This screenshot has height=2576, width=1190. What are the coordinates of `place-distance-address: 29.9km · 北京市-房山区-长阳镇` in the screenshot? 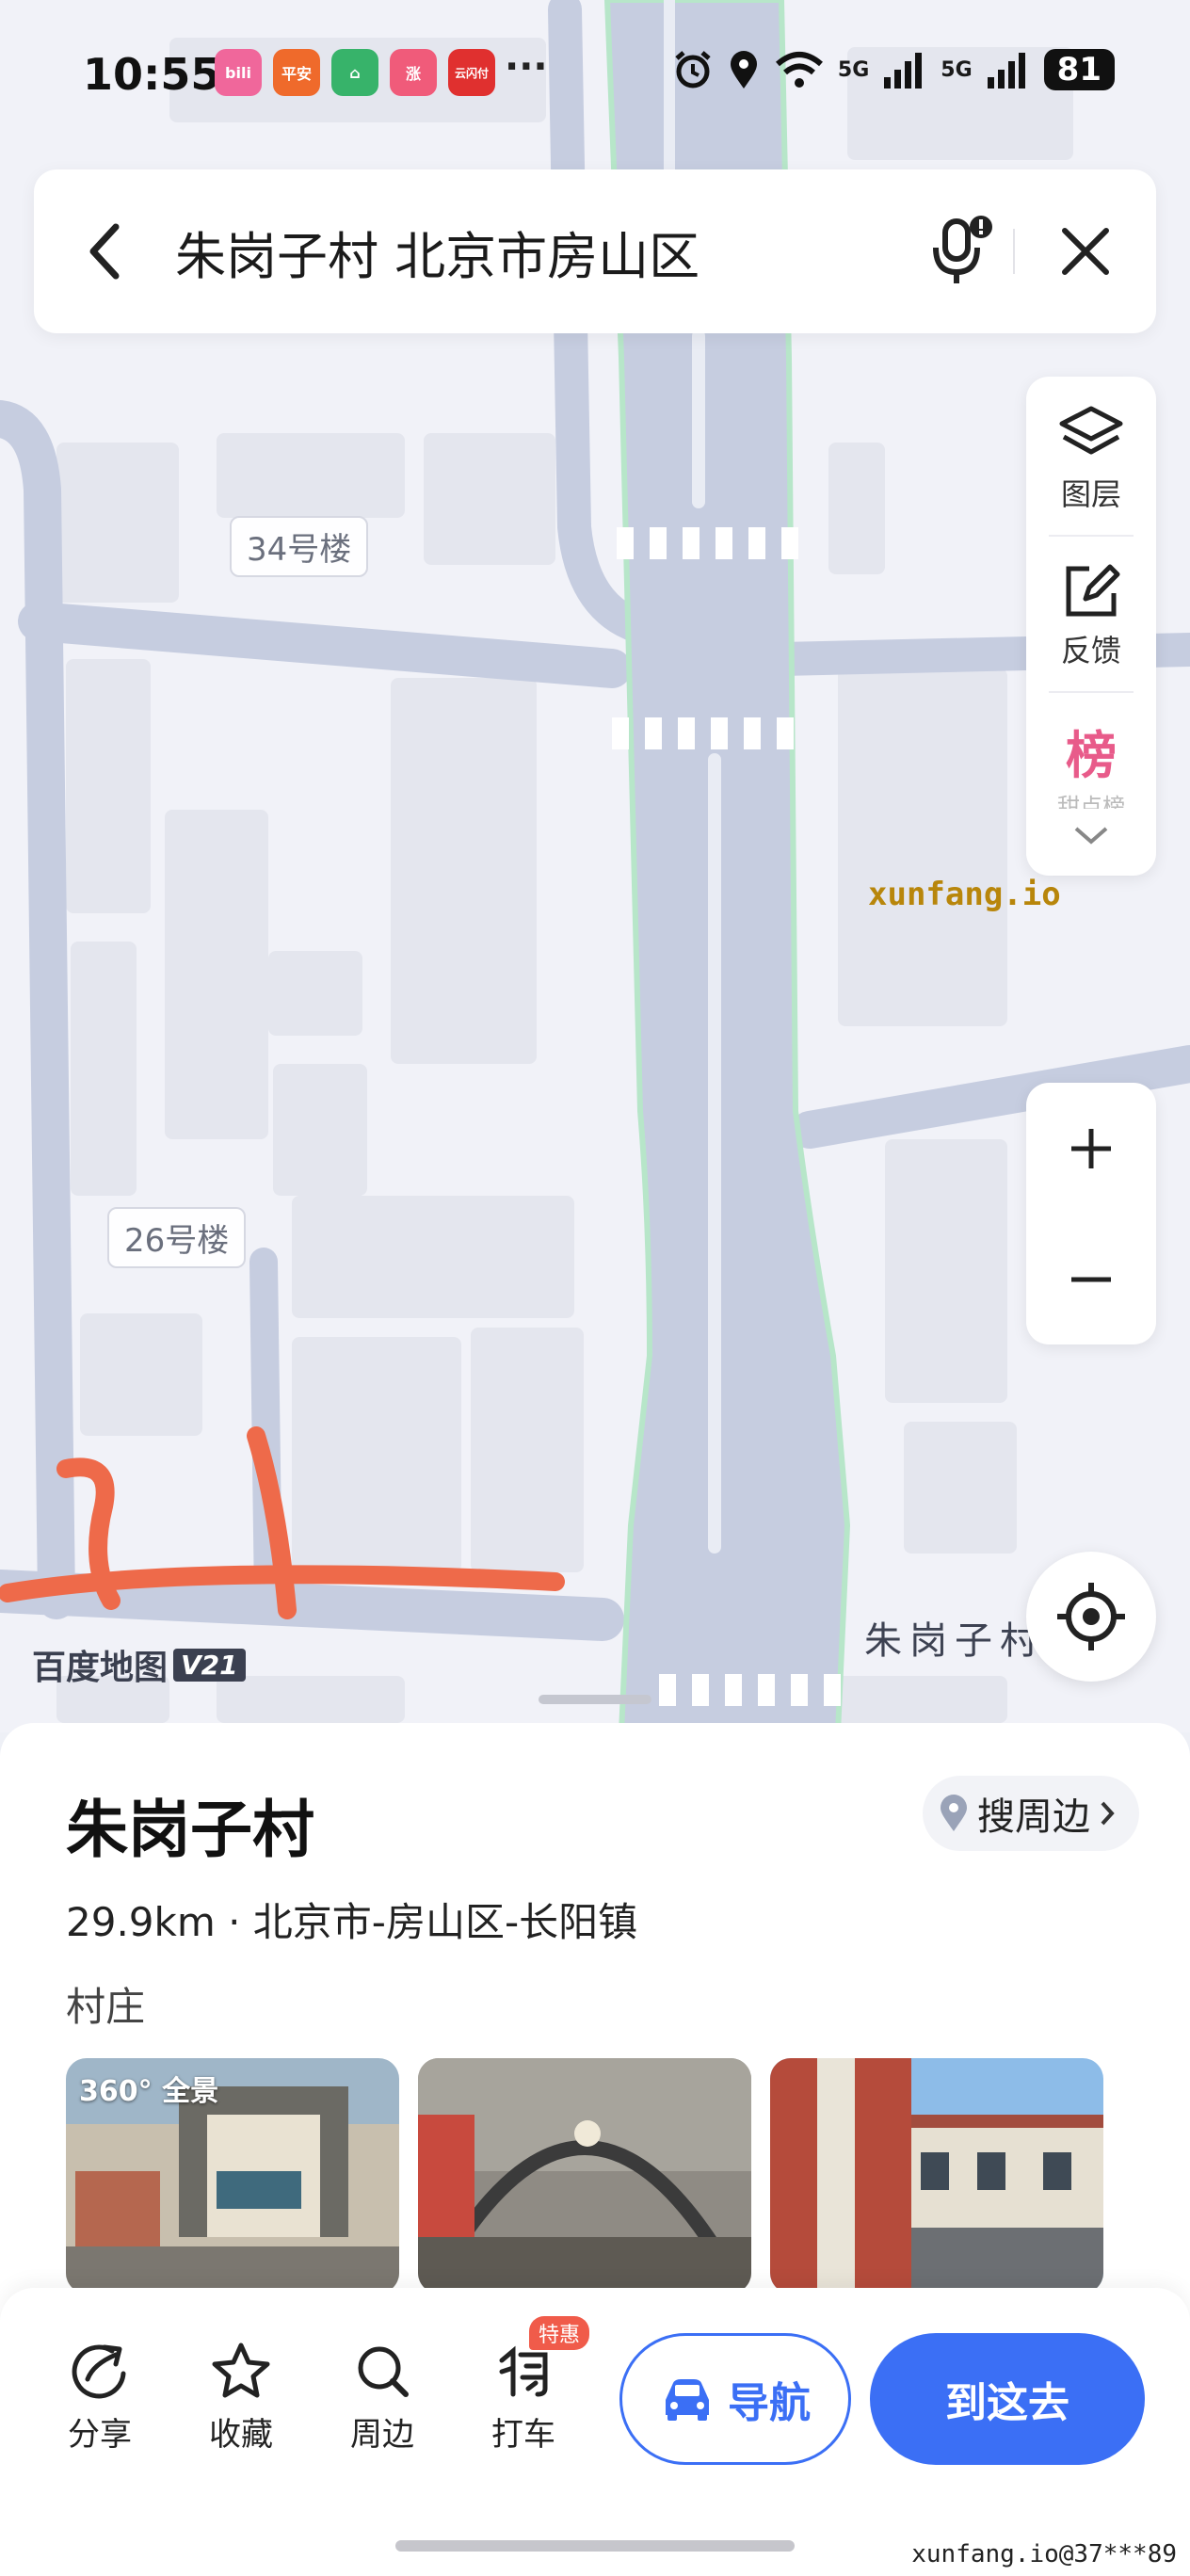 It's located at (352, 1922).